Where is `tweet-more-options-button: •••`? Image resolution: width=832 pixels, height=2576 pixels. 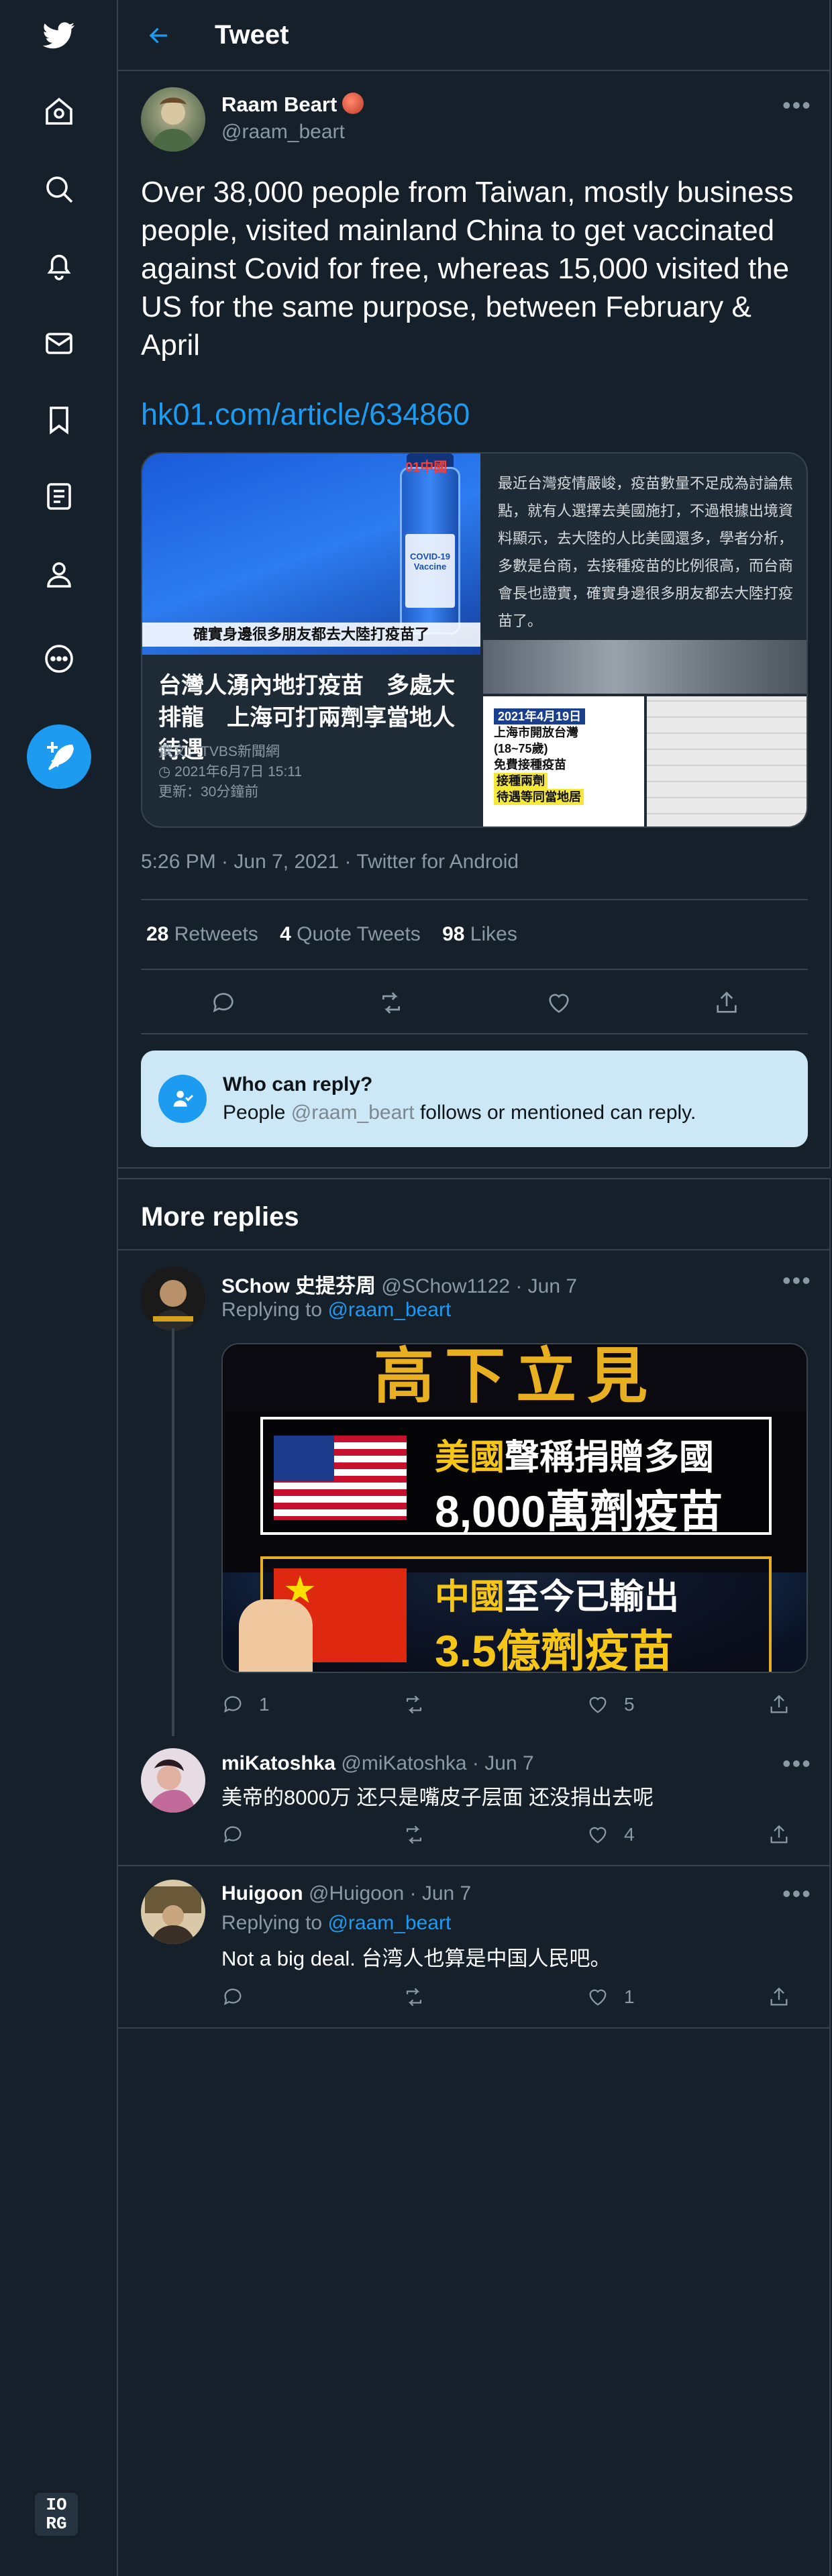 tweet-more-options-button: ••• is located at coordinates (797, 105).